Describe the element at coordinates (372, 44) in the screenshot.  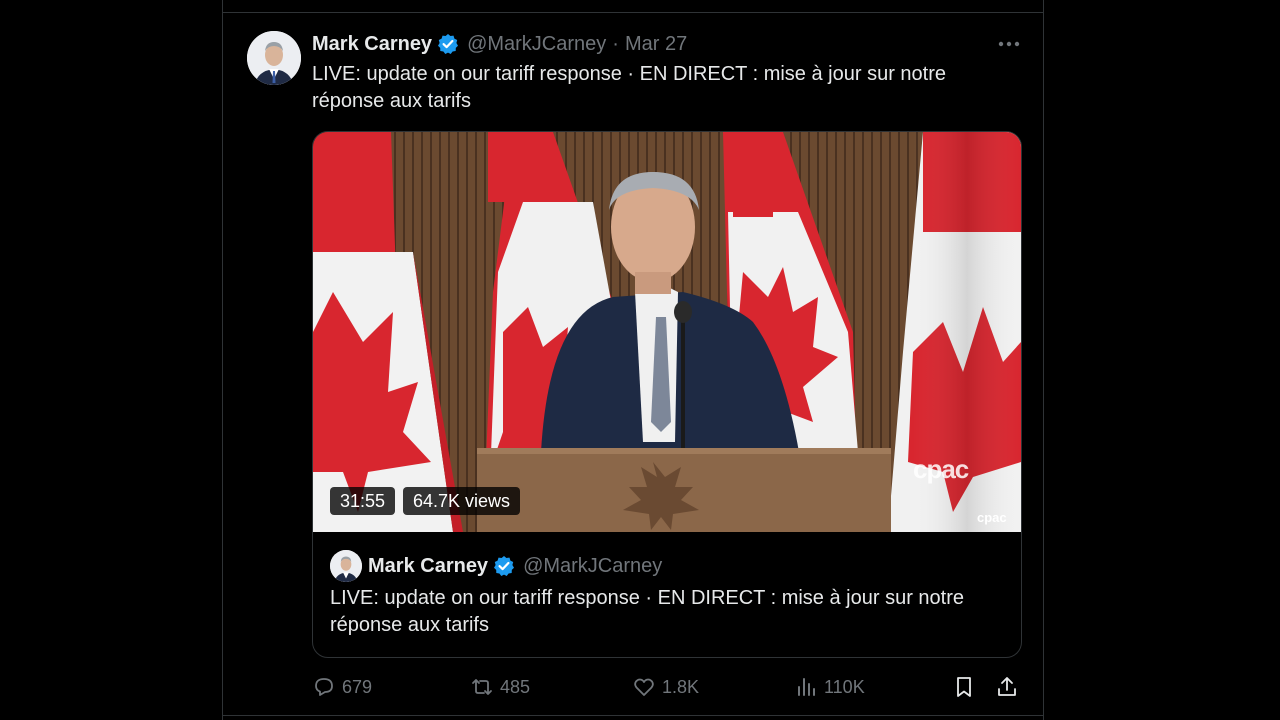
I see `author-name: Mark Carney` at that location.